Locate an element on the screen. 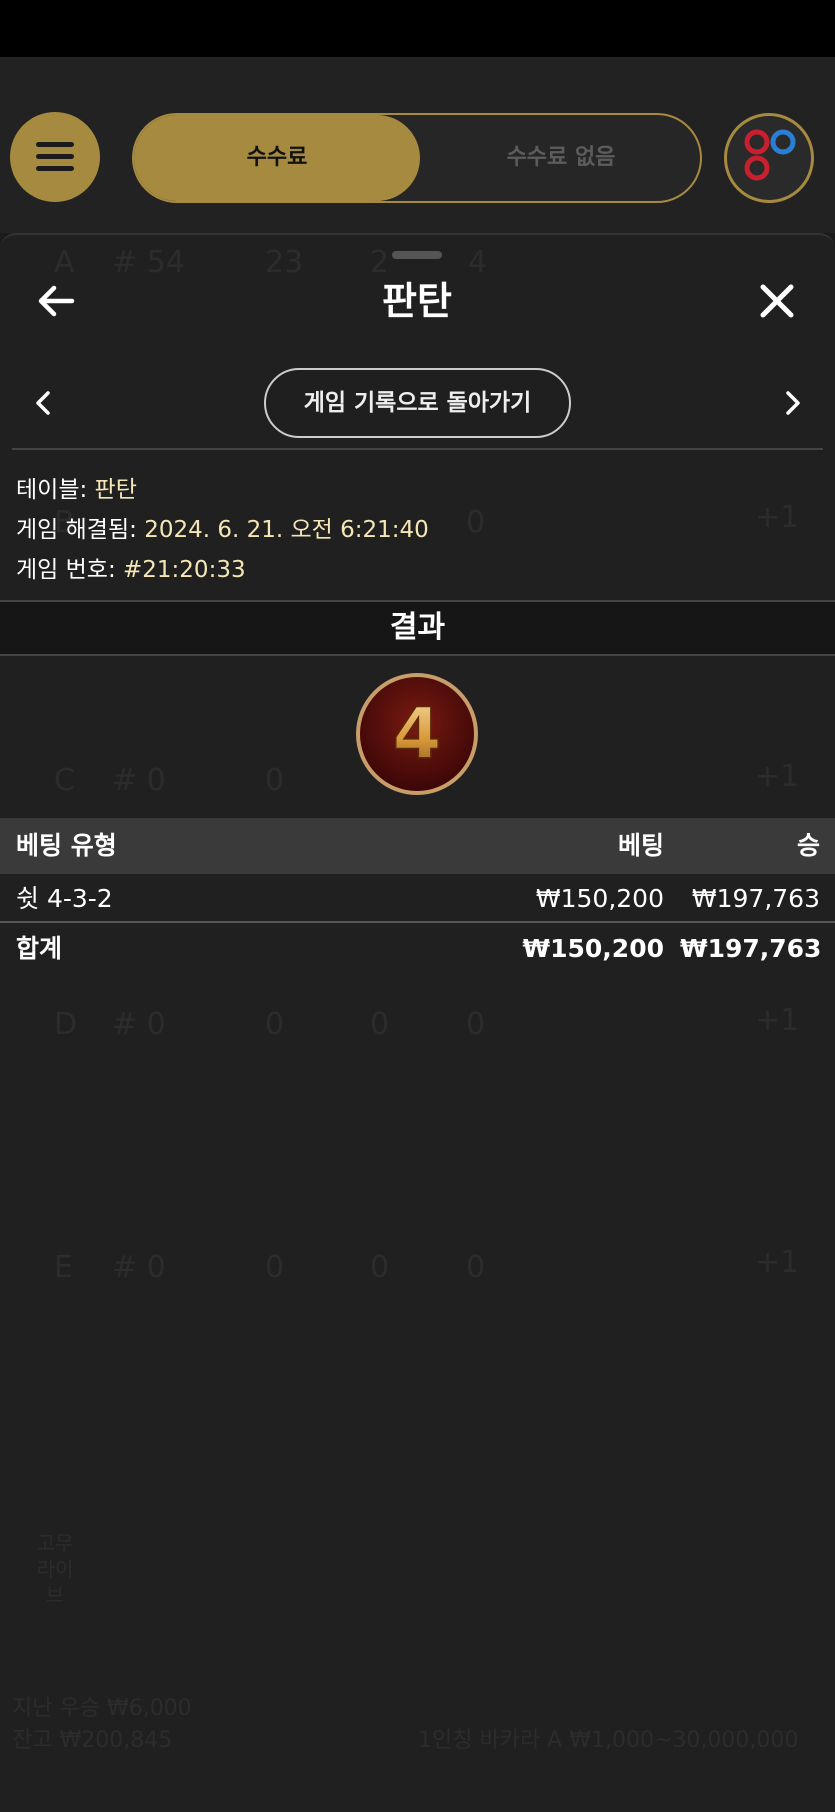  bg-stat-c1: 0 is located at coordinates (275, 780).